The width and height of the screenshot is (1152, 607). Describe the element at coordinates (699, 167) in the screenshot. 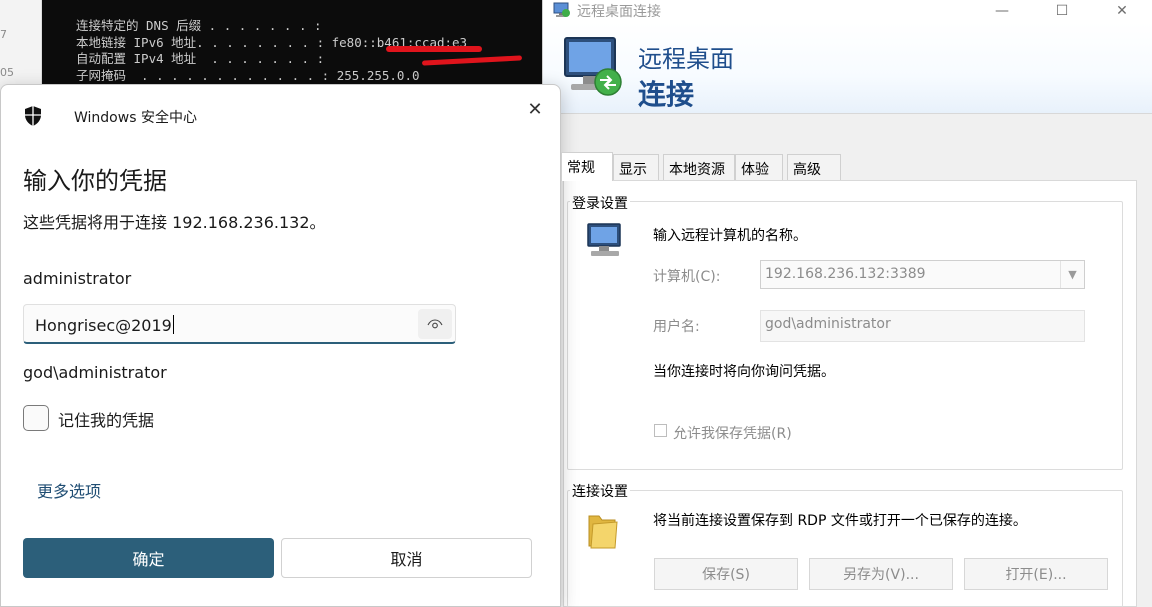

I see `tab-local-resources: 本地资源` at that location.